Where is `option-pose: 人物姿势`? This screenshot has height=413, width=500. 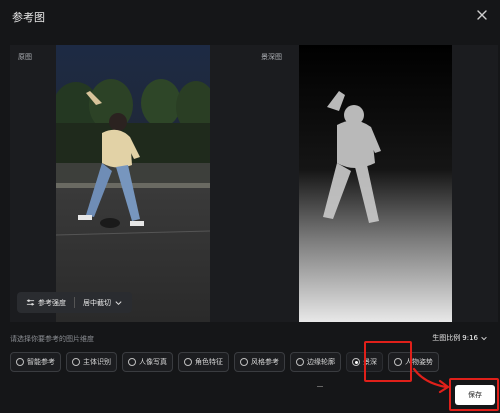
option-pose: 人物姿势 is located at coordinates (413, 362).